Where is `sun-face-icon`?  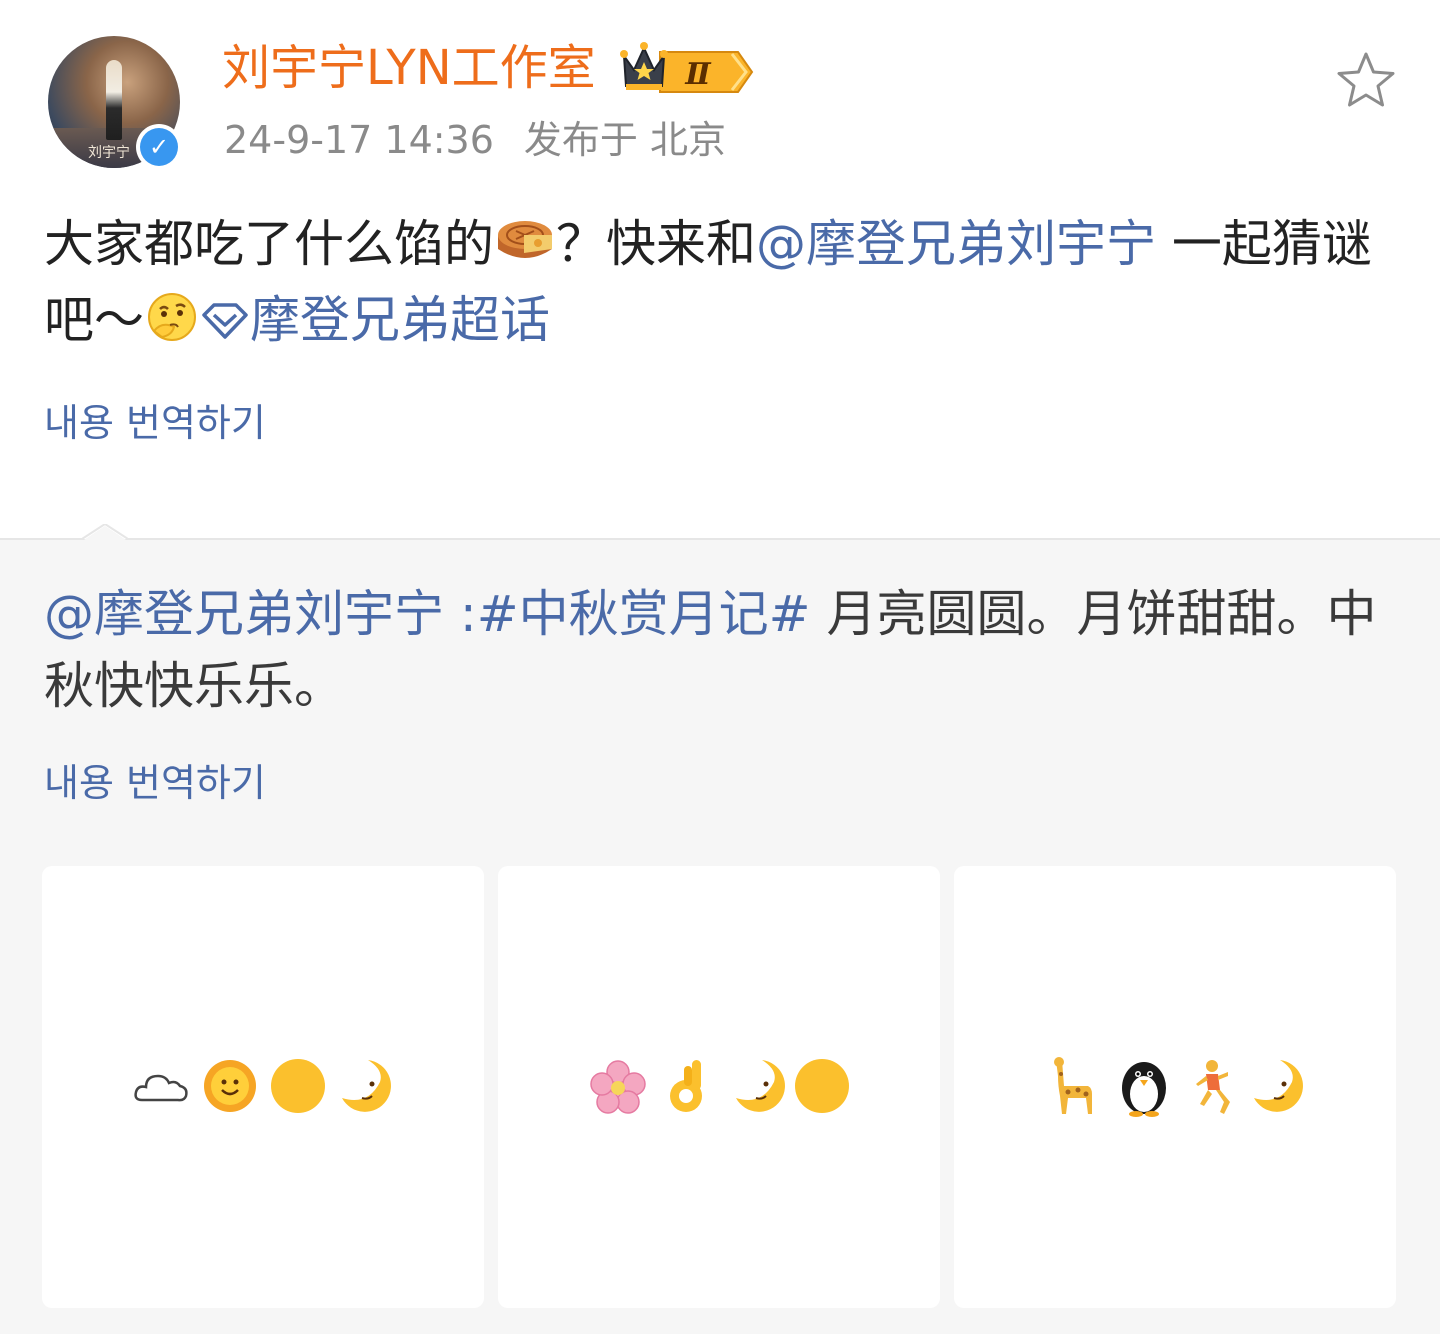 sun-face-icon is located at coordinates (230, 1086).